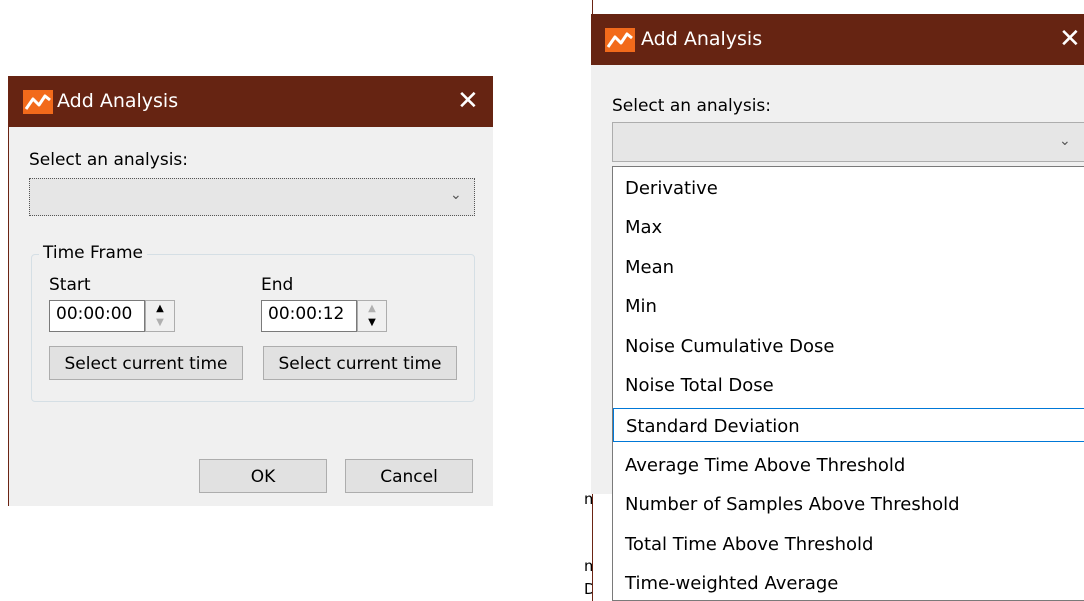 This screenshot has height=601, width=1084. I want to click on background-text: D, so click(588, 589).